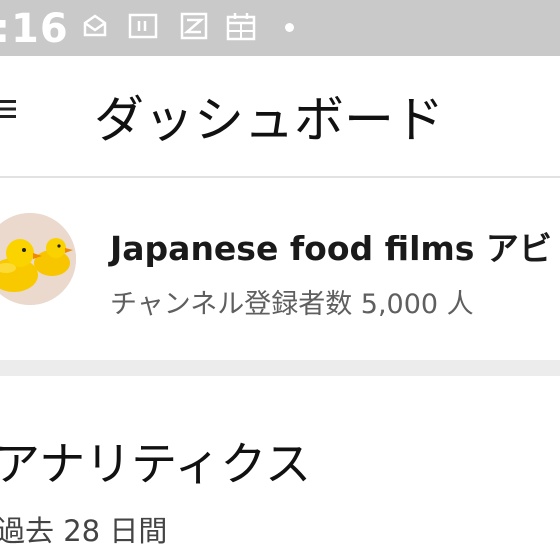  I want to click on rubber-duck-avatar, so click(38, 259).